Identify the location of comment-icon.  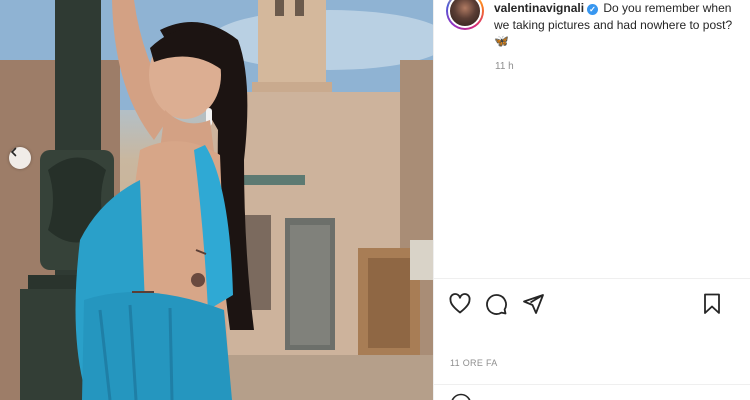
(496, 304).